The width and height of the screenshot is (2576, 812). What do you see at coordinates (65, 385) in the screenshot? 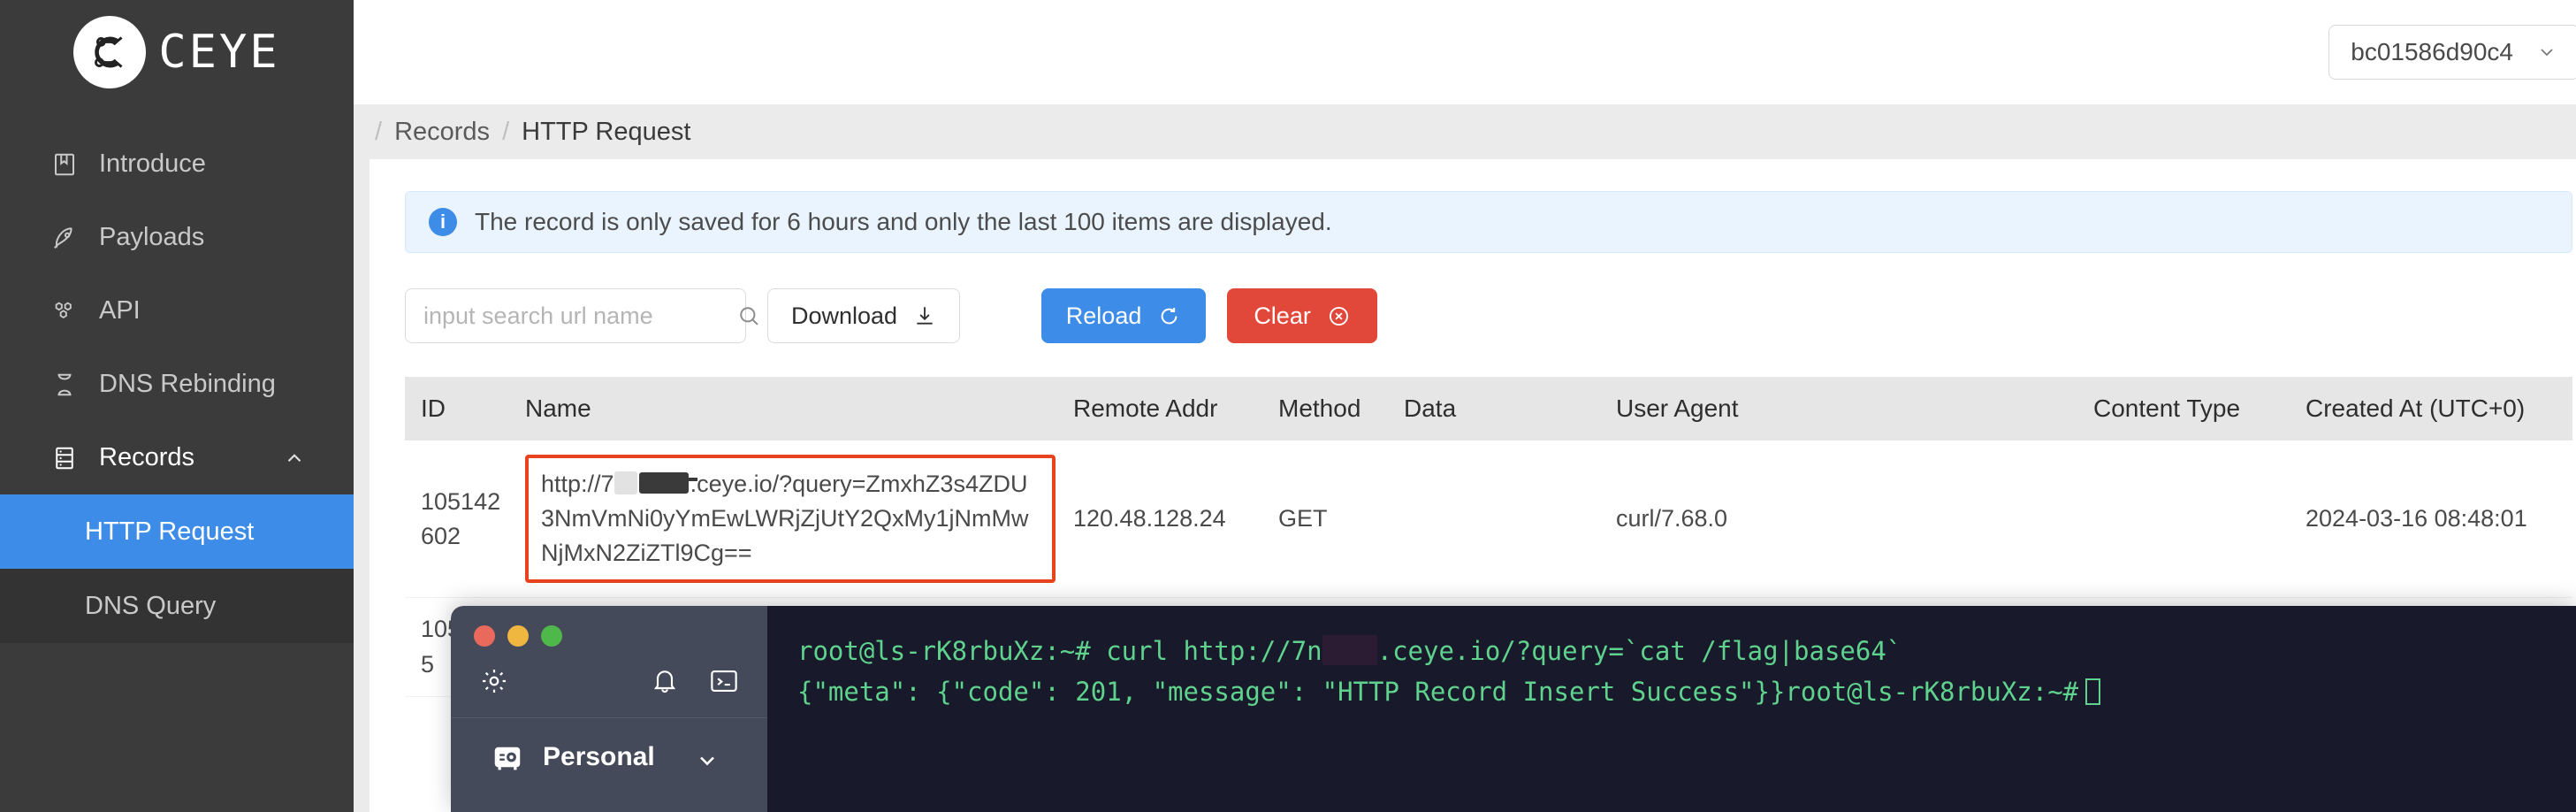
I see `hourglass-icon` at bounding box center [65, 385].